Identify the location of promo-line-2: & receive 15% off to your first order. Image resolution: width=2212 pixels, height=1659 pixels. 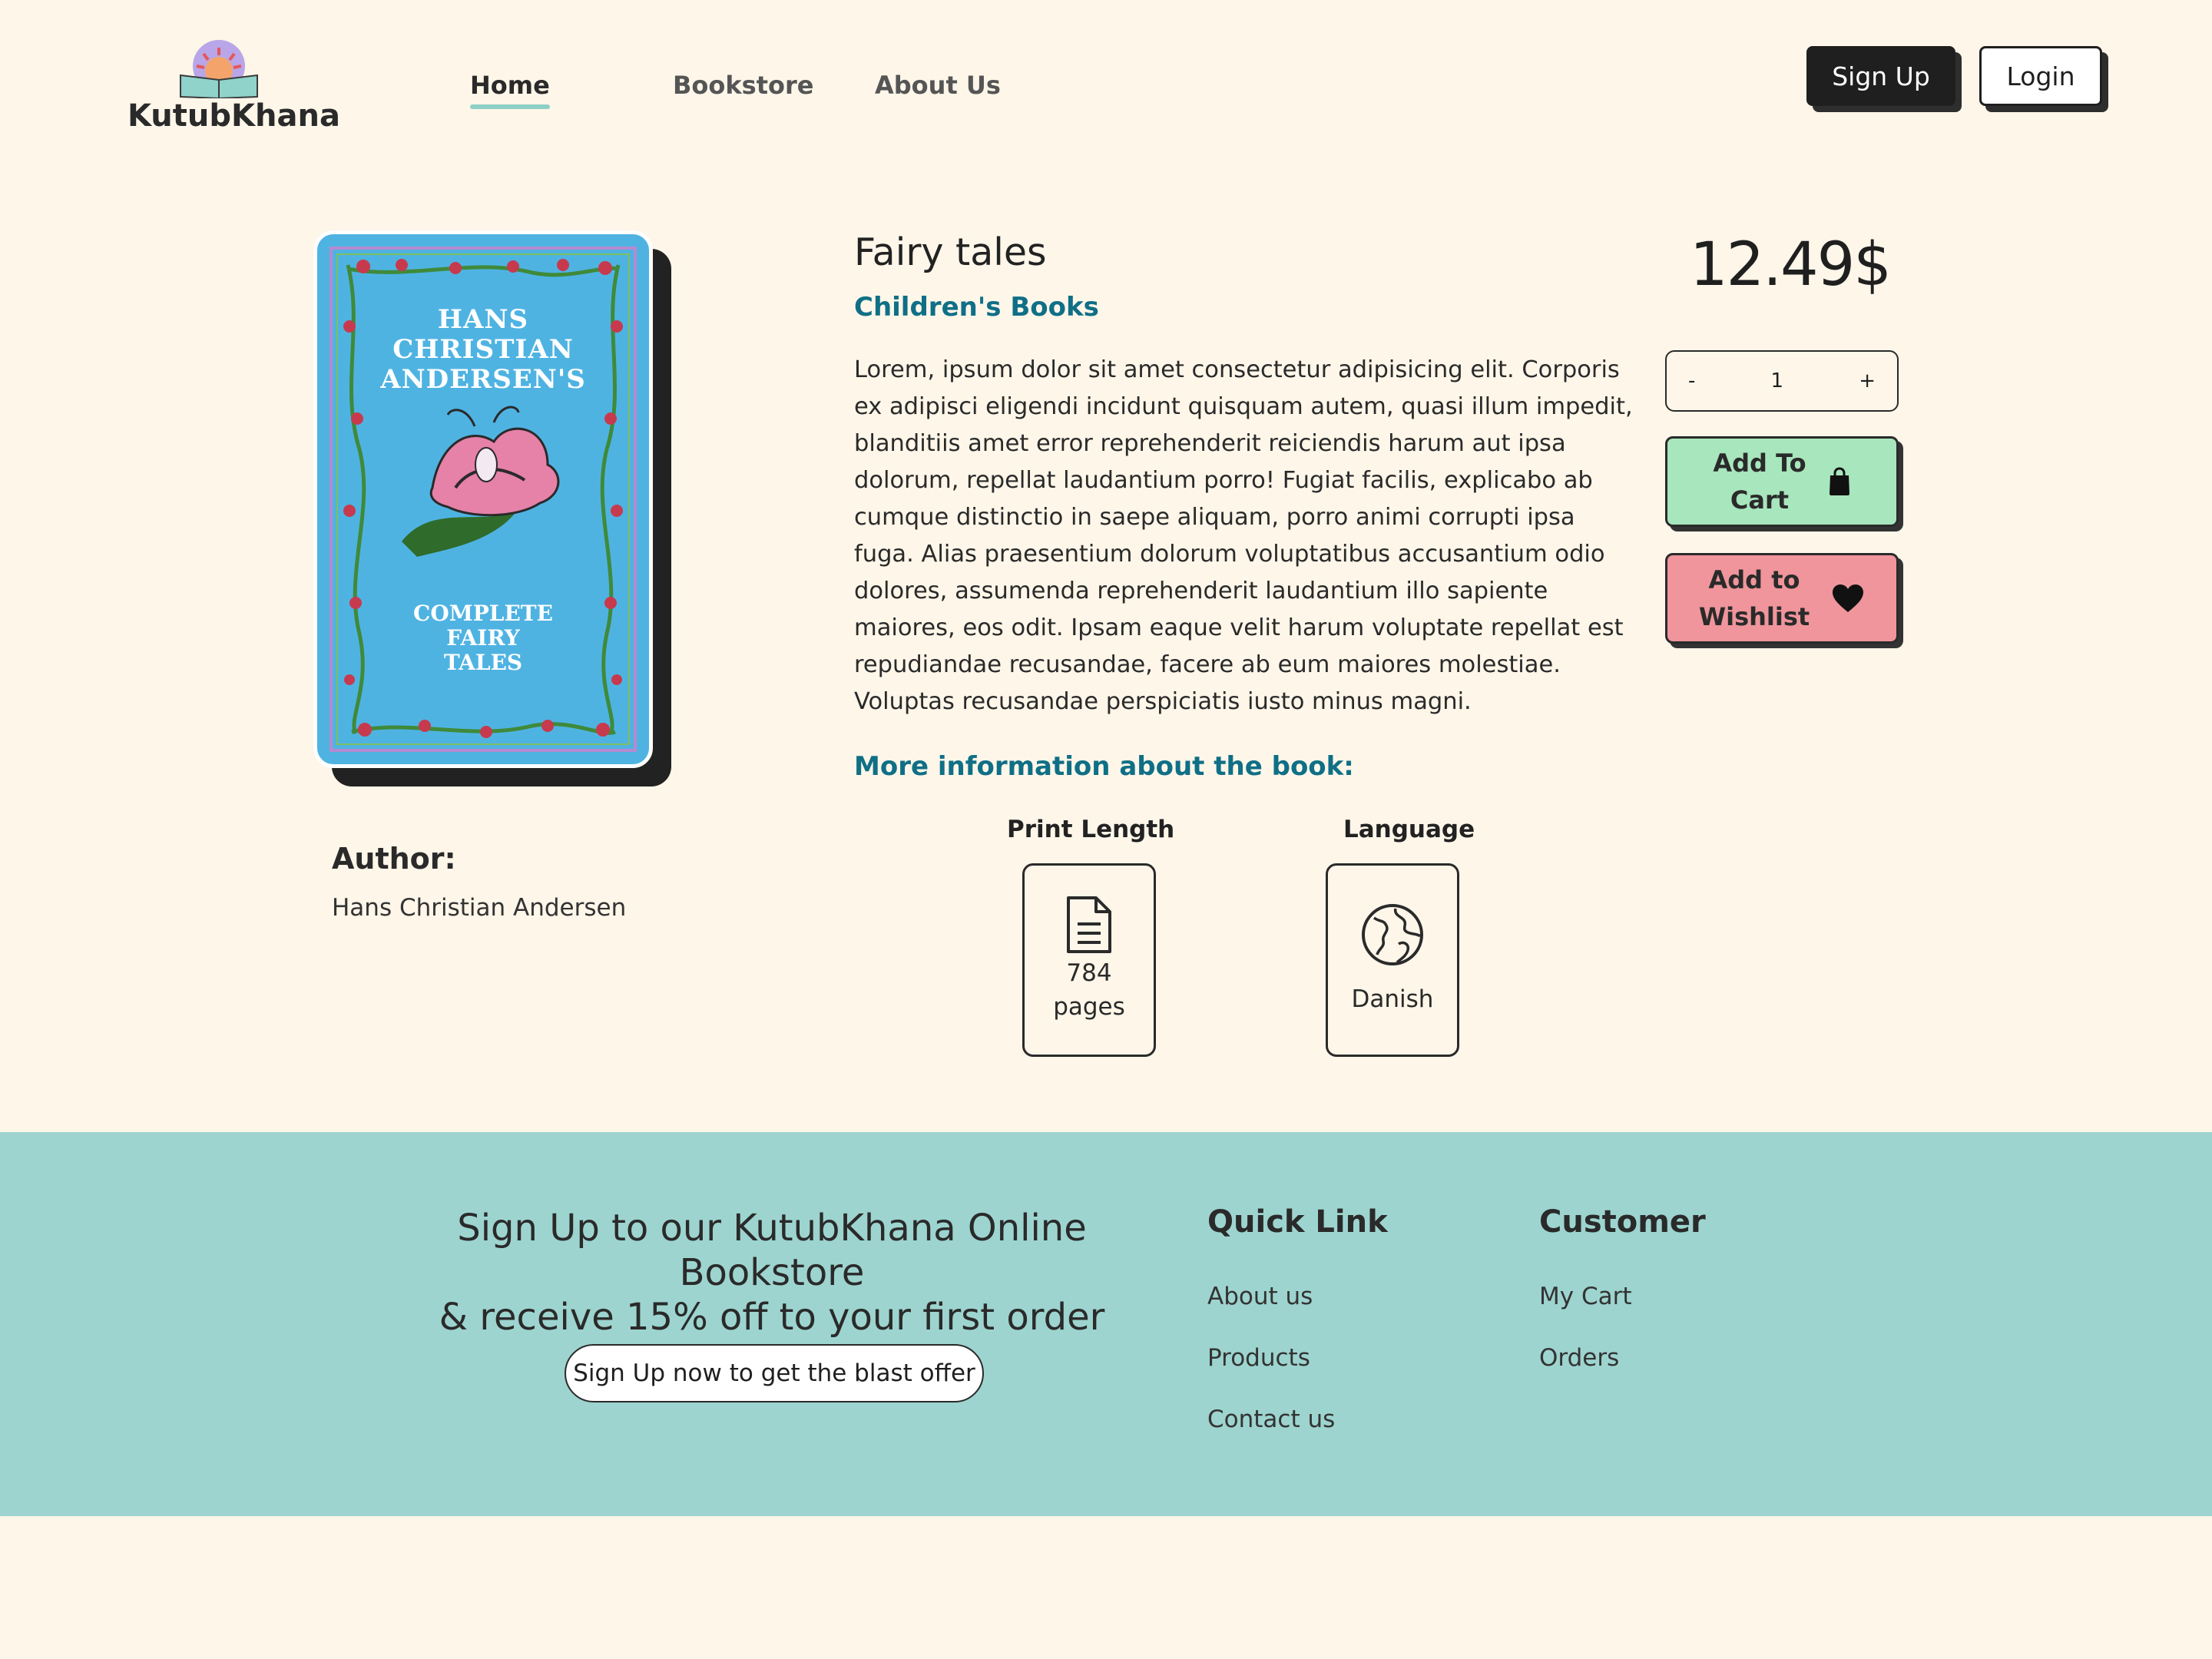
(772, 1317).